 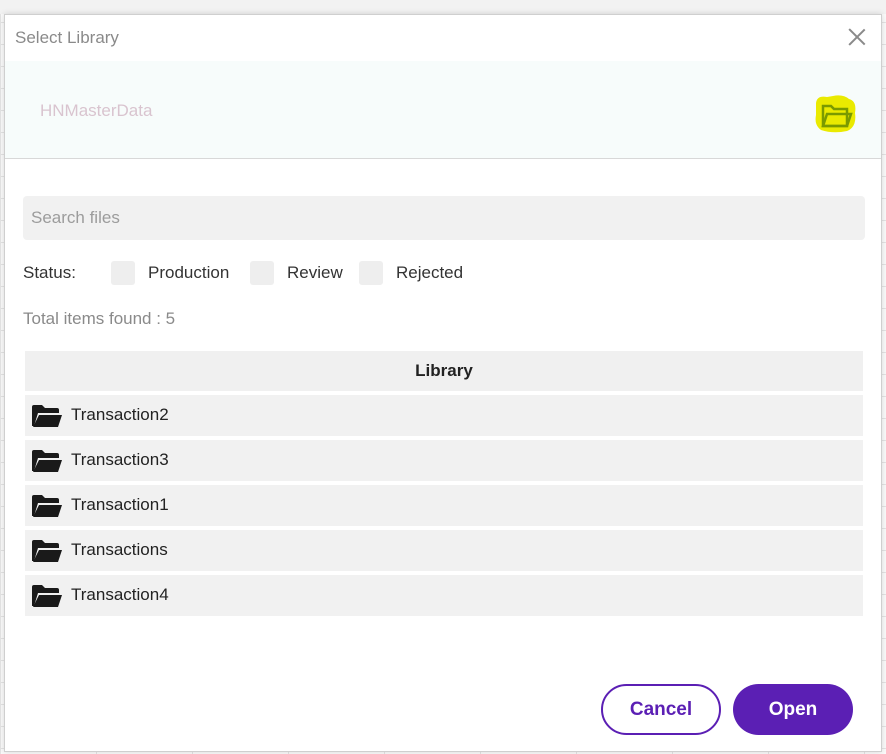 I want to click on library-item-name: Transaction3, so click(x=120, y=459).